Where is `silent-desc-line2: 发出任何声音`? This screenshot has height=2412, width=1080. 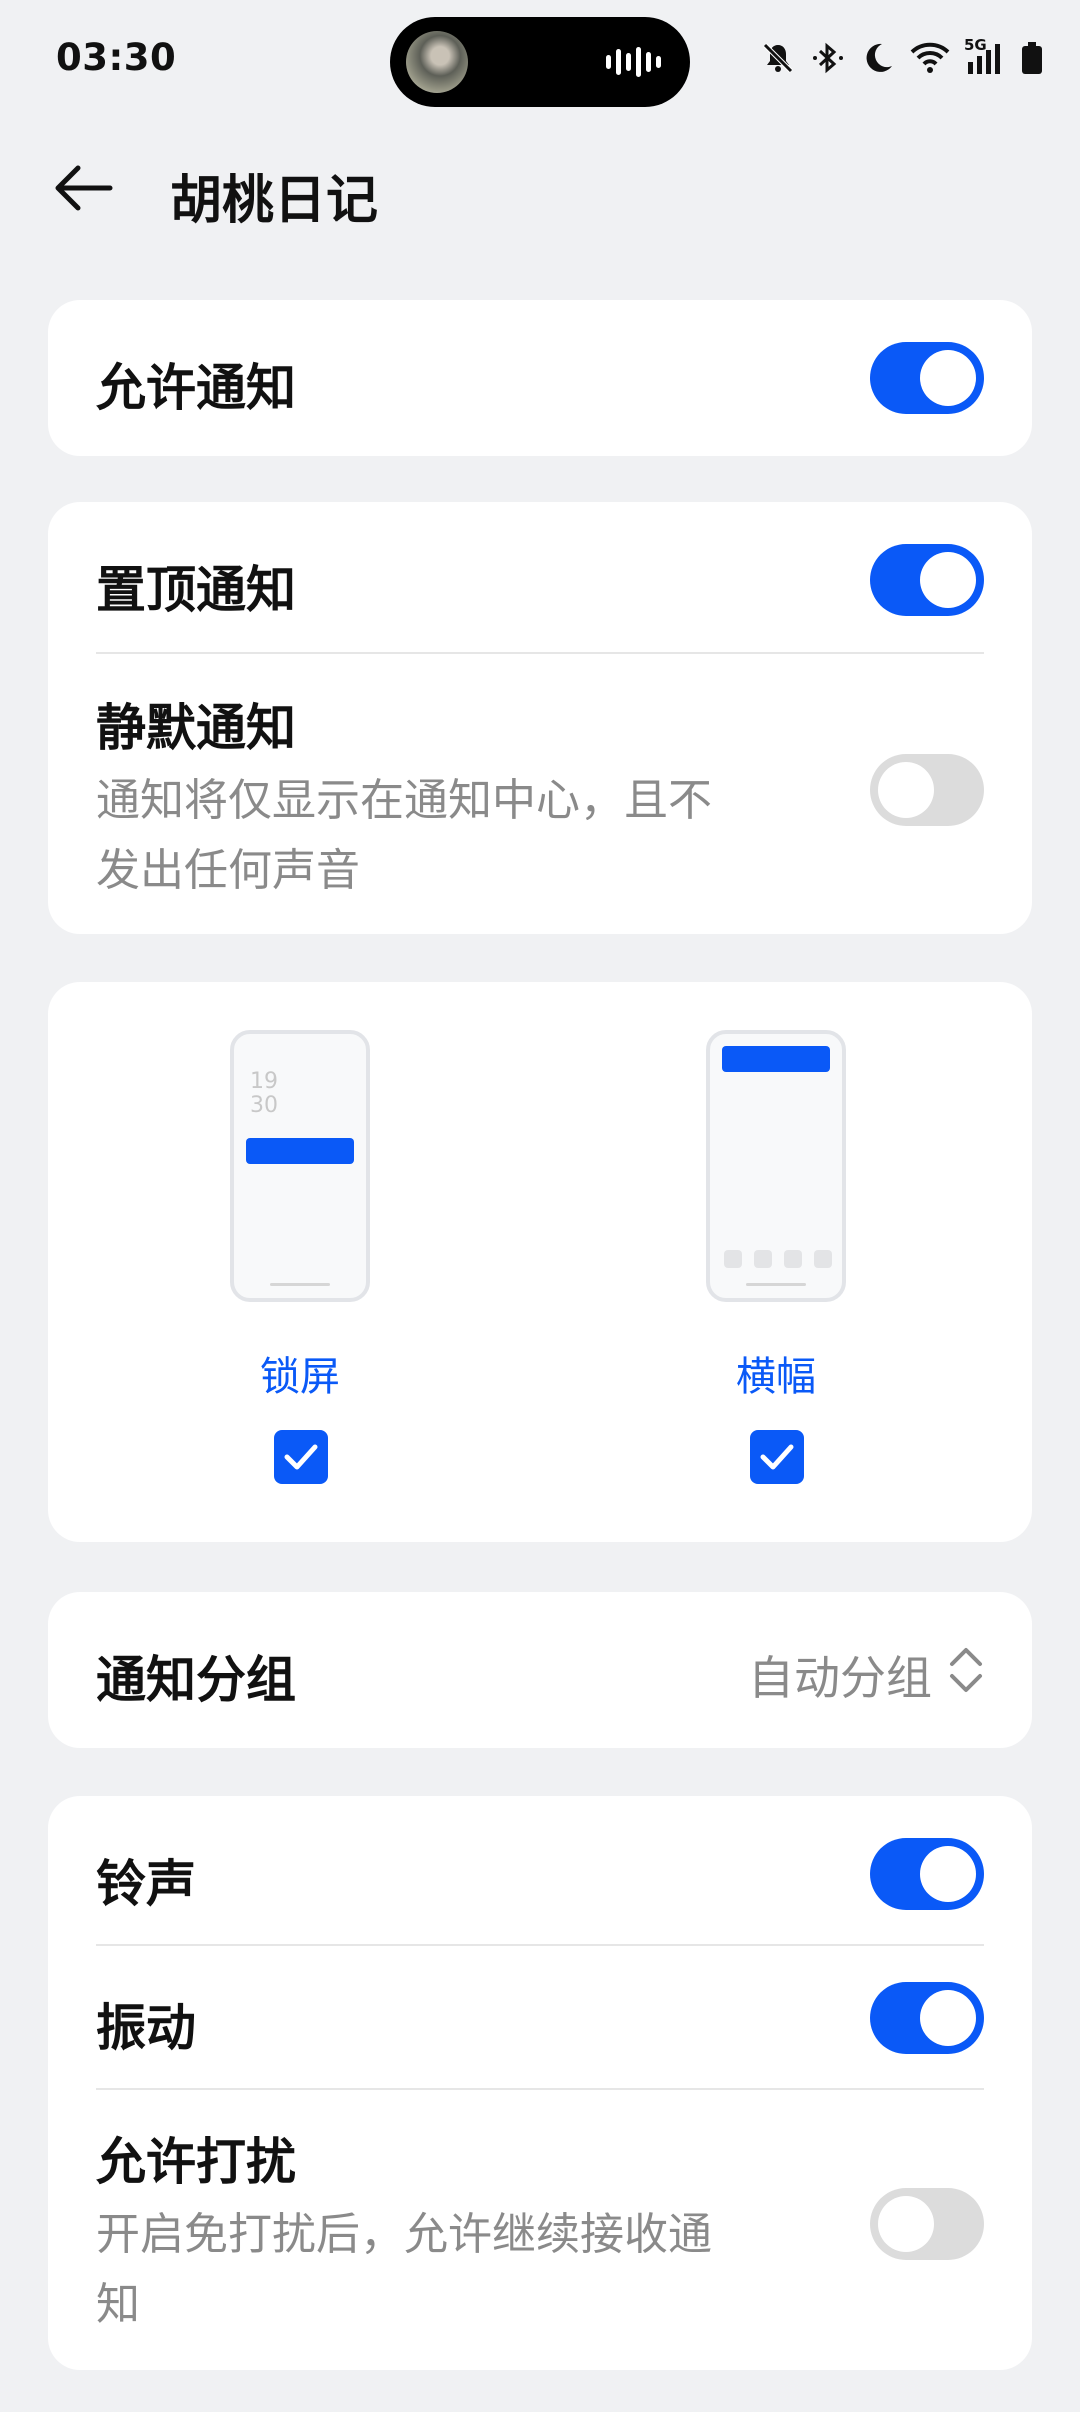 silent-desc-line2: 发出任何声音 is located at coordinates (228, 870).